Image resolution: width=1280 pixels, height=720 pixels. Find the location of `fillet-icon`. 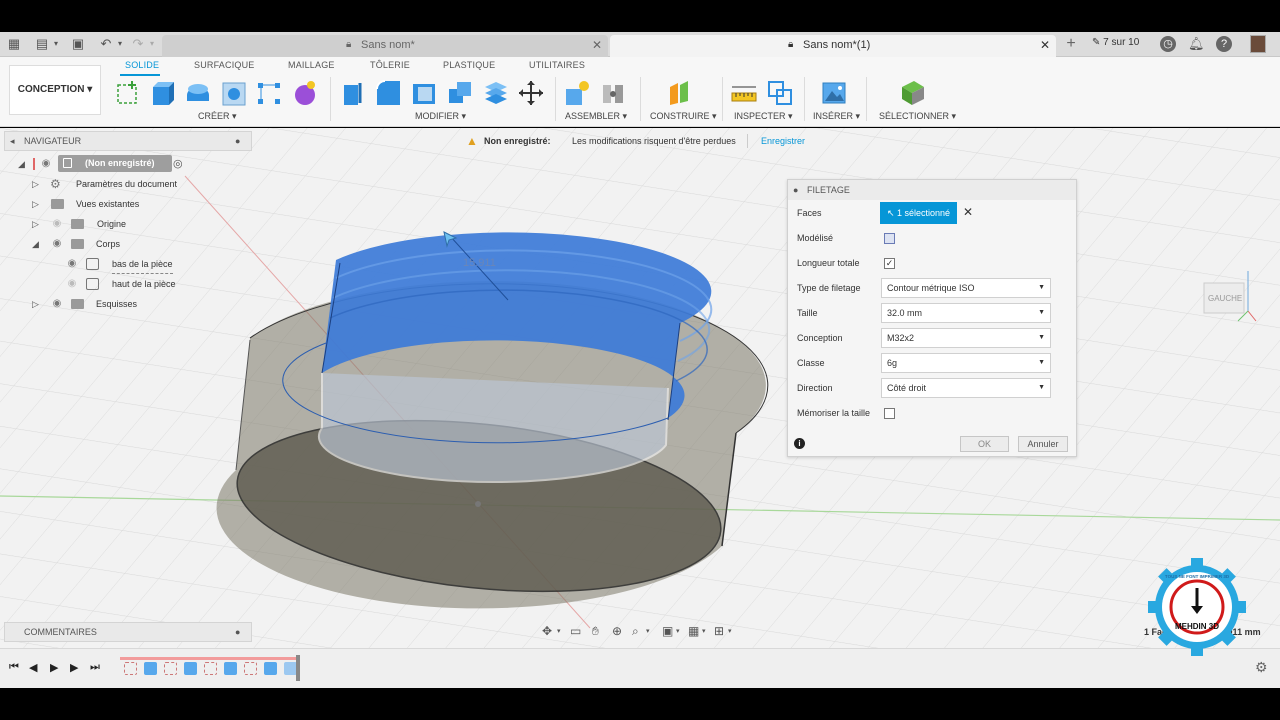

fillet-icon is located at coordinates (388, 93).